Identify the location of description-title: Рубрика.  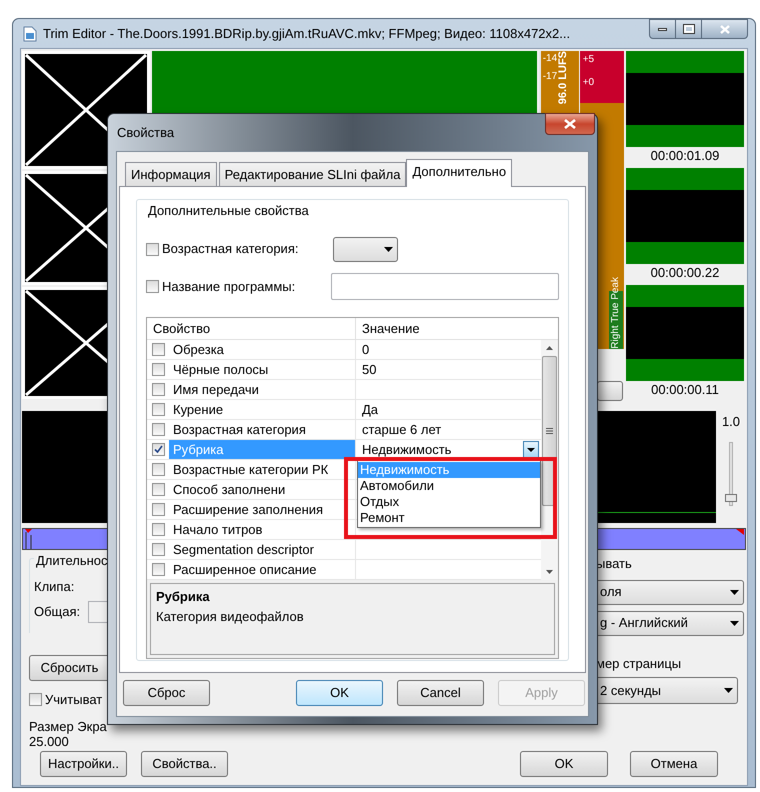
(183, 597).